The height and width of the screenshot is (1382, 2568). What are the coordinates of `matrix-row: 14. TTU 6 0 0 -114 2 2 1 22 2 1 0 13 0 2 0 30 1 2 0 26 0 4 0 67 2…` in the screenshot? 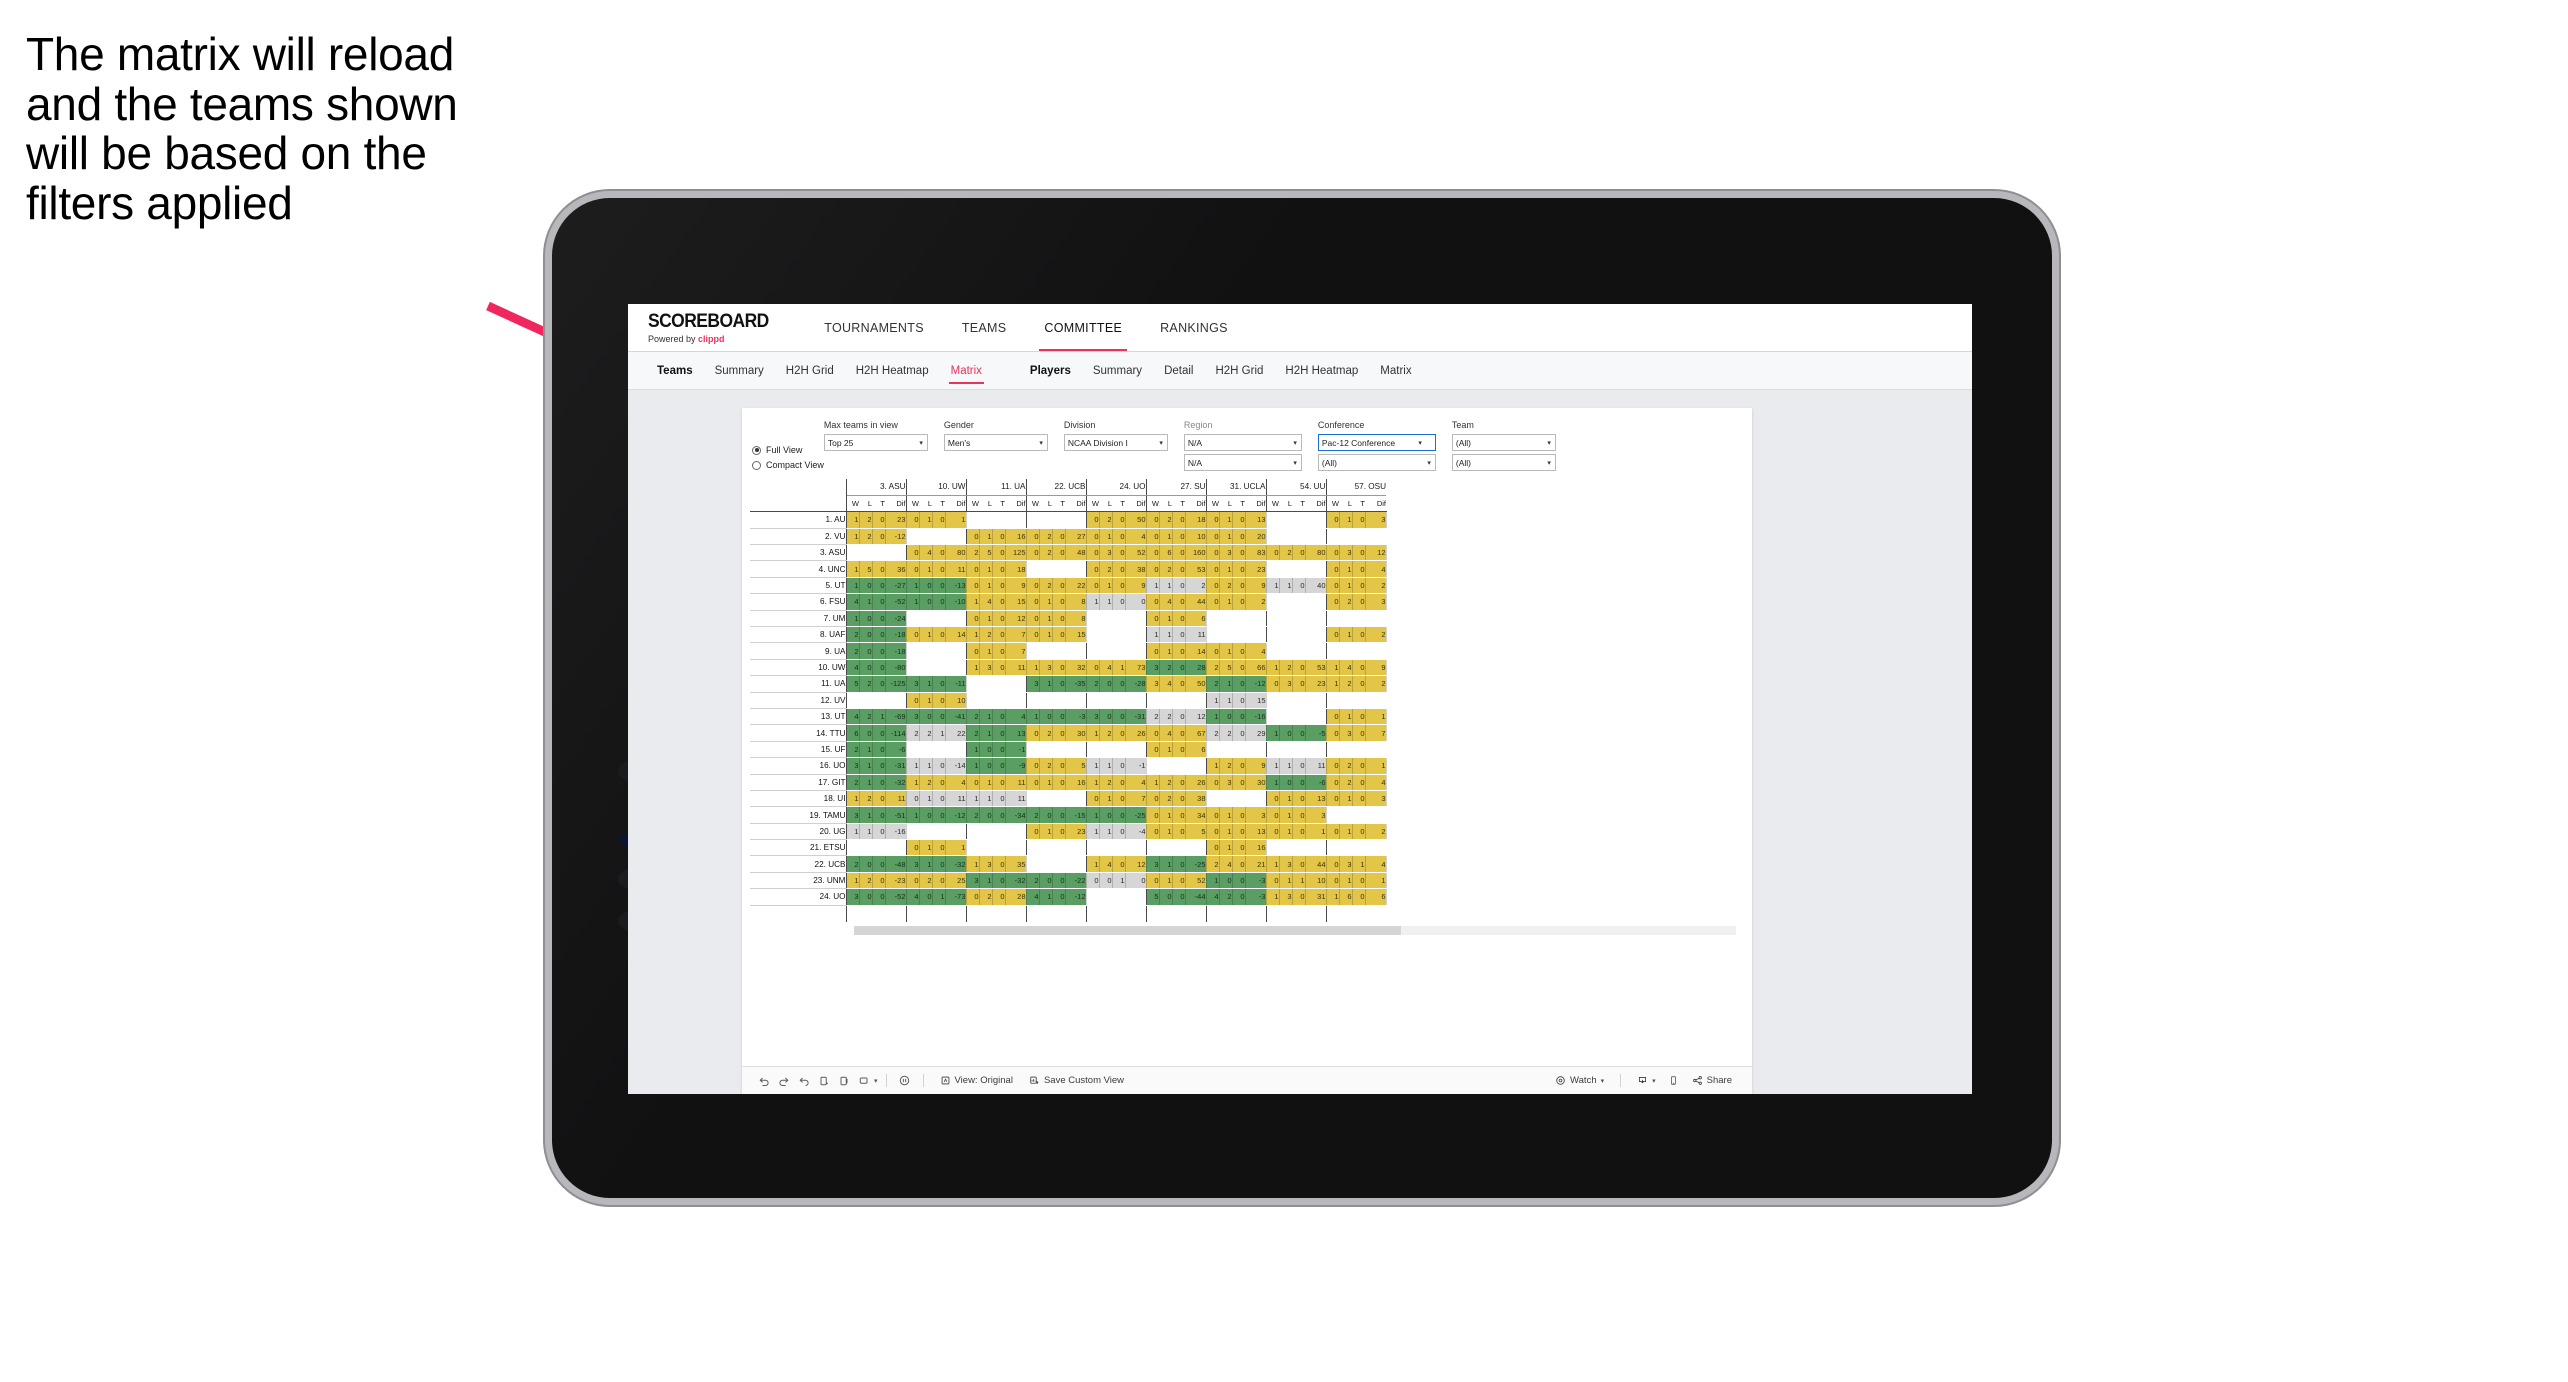 It's located at (1068, 733).